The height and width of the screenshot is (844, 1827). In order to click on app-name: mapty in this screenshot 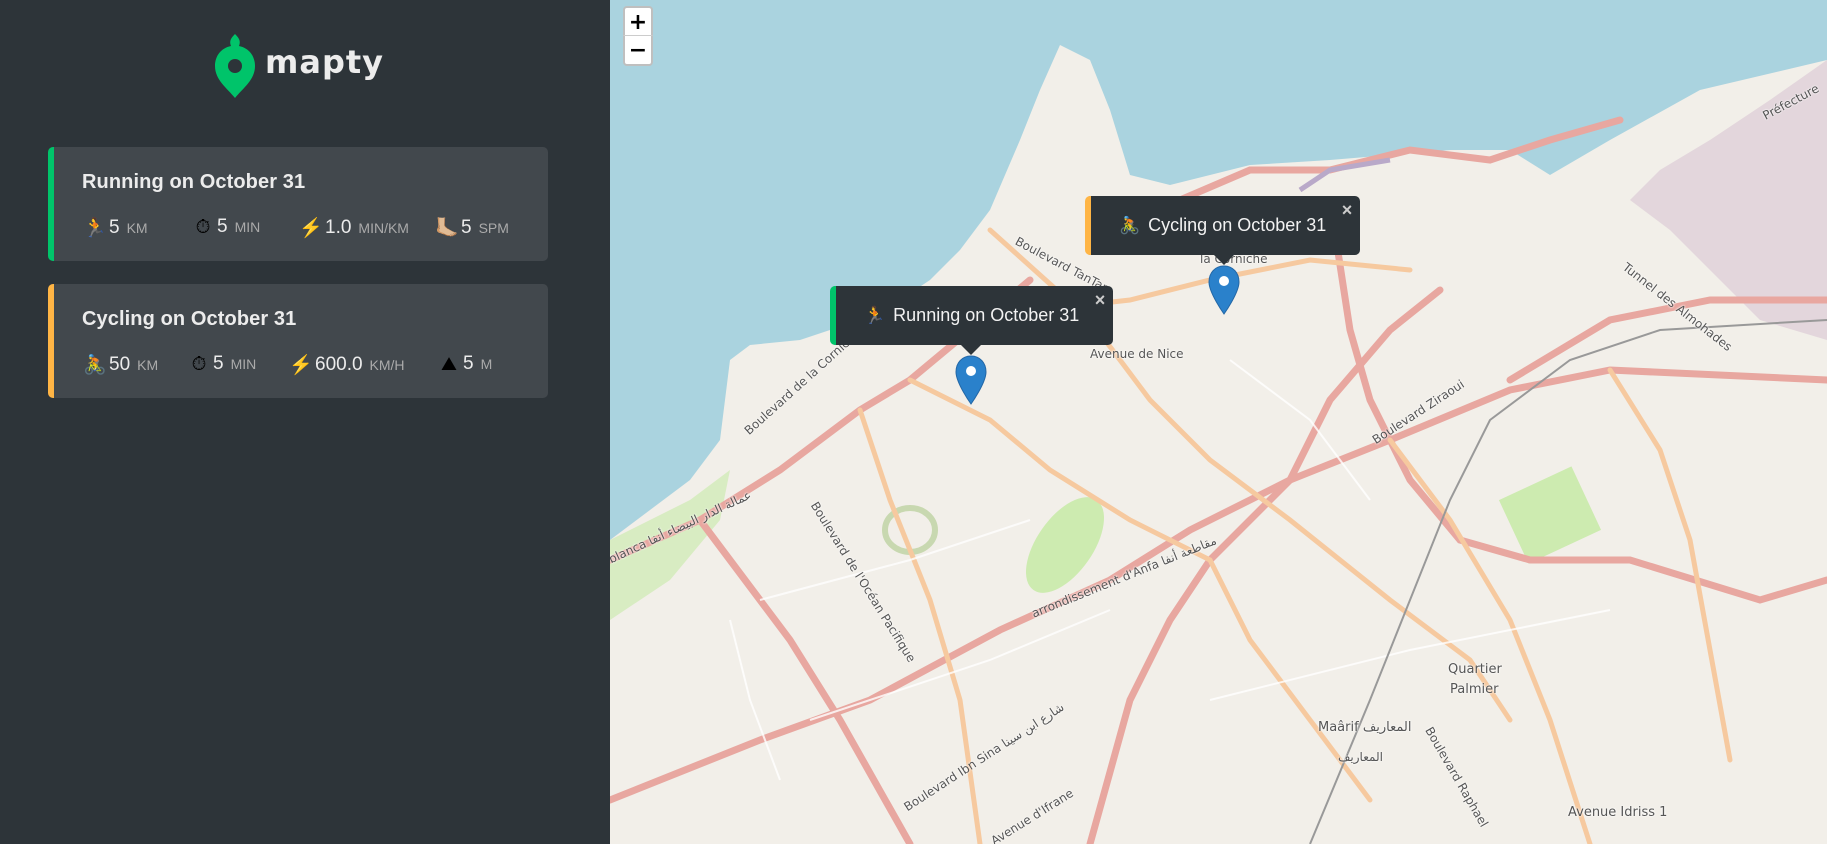, I will do `click(324, 62)`.